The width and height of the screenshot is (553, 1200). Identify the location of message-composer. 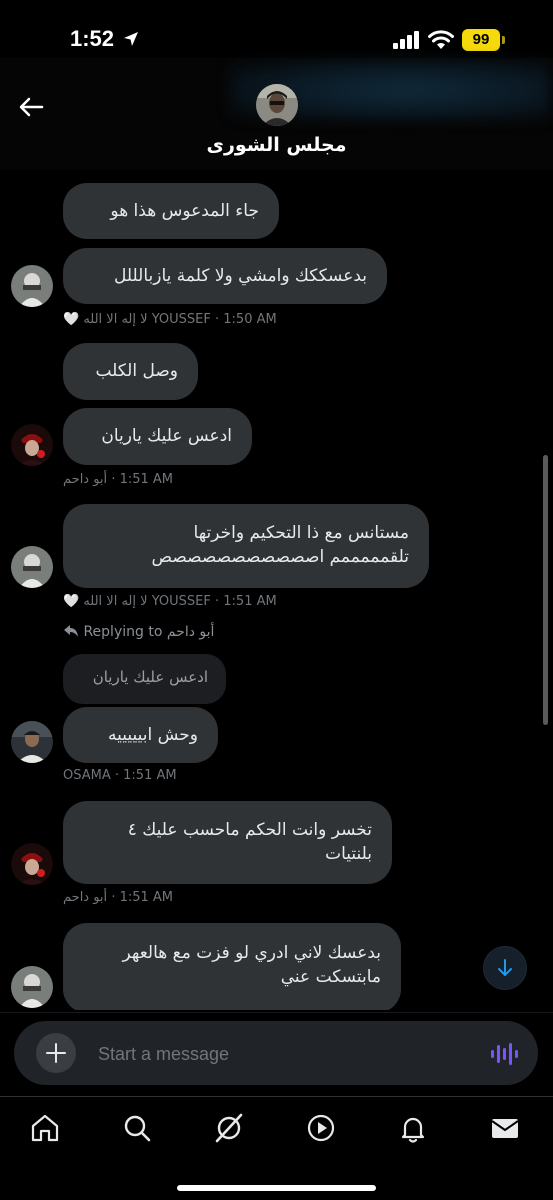
(276, 1053).